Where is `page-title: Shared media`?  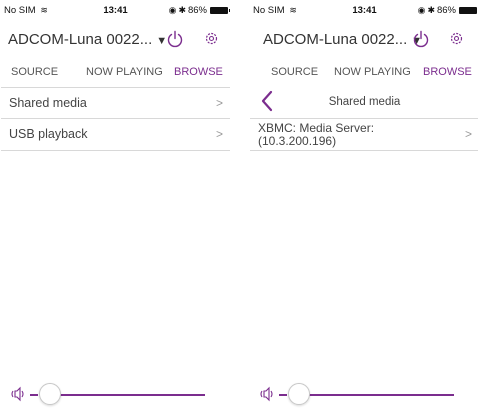
page-title: Shared media is located at coordinates (364, 102).